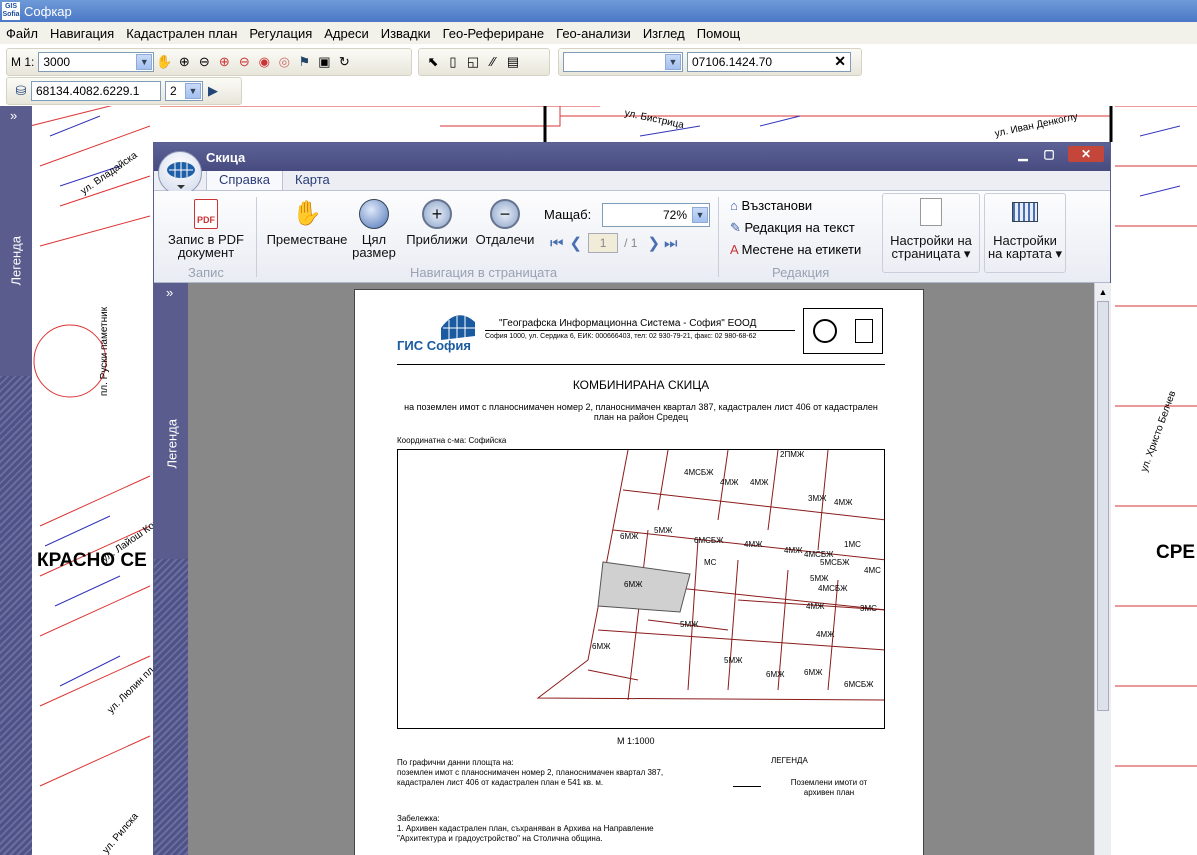  Describe the element at coordinates (664, 33) in the screenshot. I see `menu-view: Изглед` at that location.